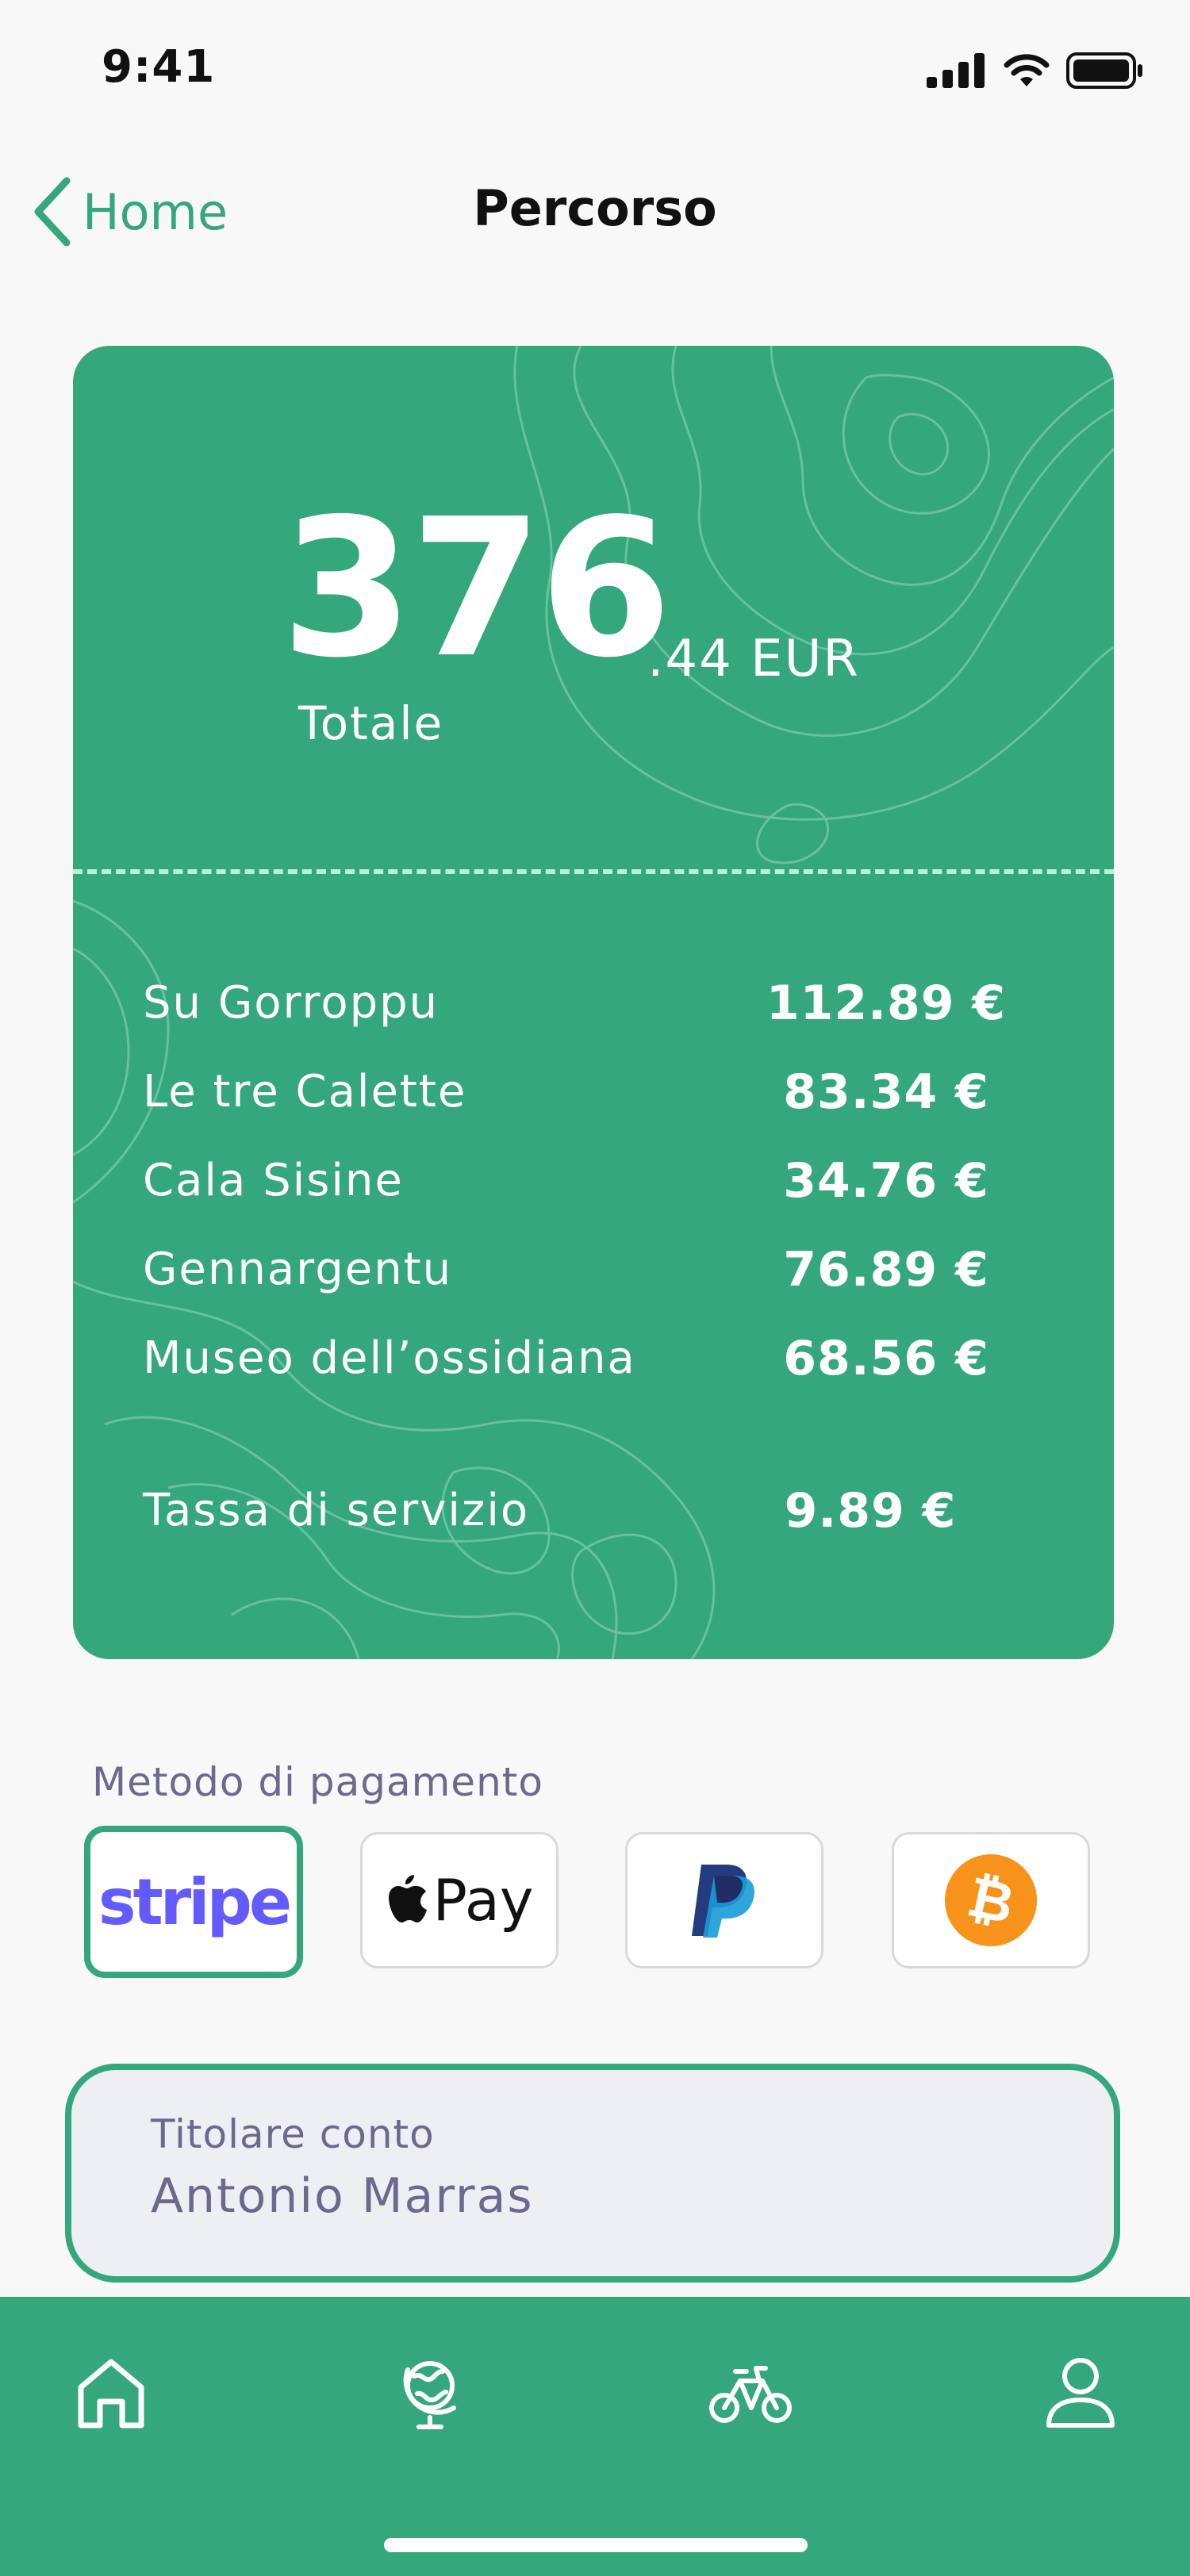  What do you see at coordinates (298, 1269) in the screenshot?
I see `route-item-name: Gennargentu` at bounding box center [298, 1269].